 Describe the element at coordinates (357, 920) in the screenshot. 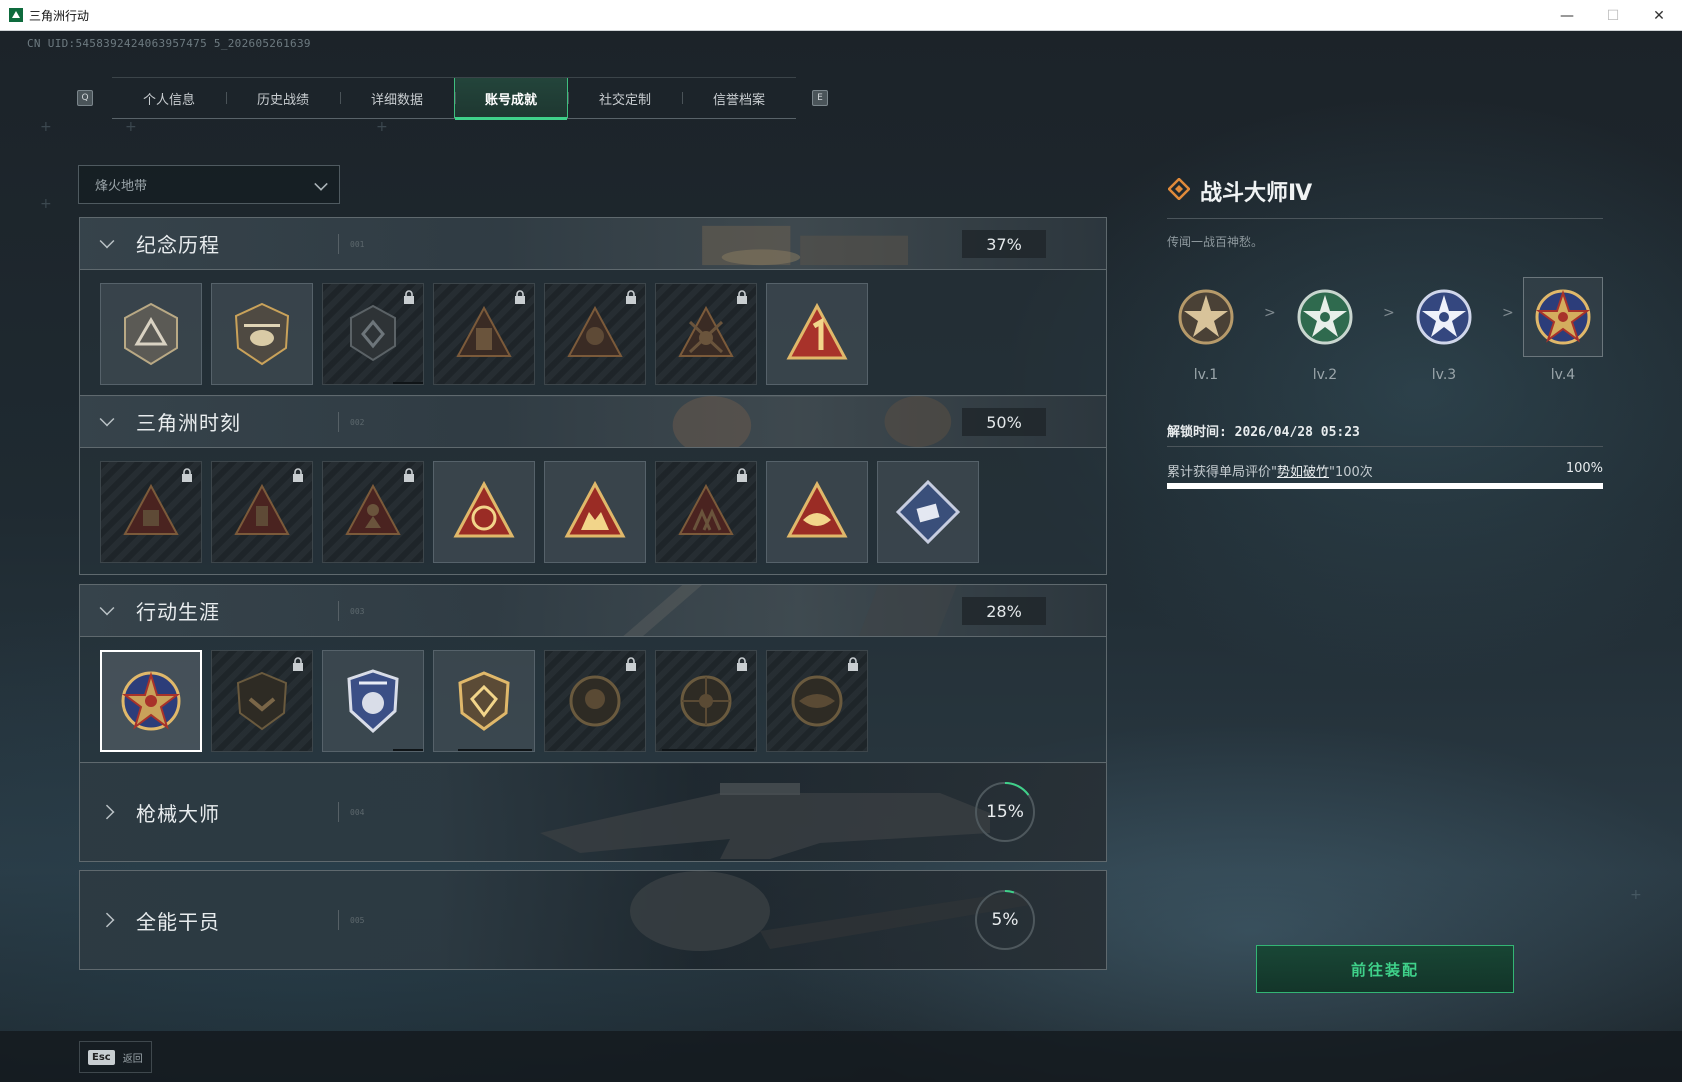

I see `section-code: 005` at that location.